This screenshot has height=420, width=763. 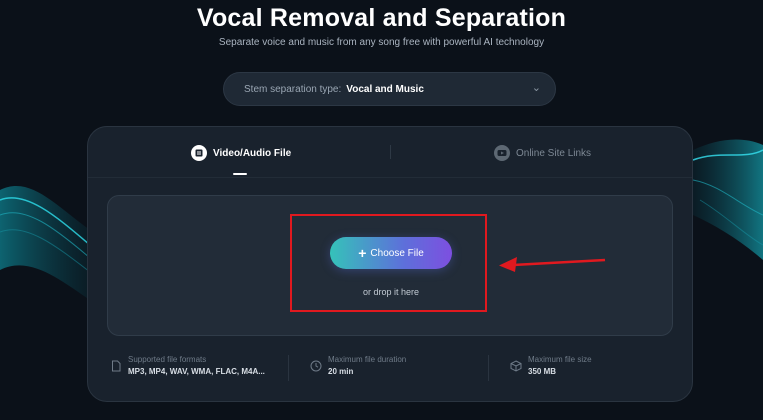 What do you see at coordinates (391, 292) in the screenshot?
I see `drop-hint: or drop it here` at bounding box center [391, 292].